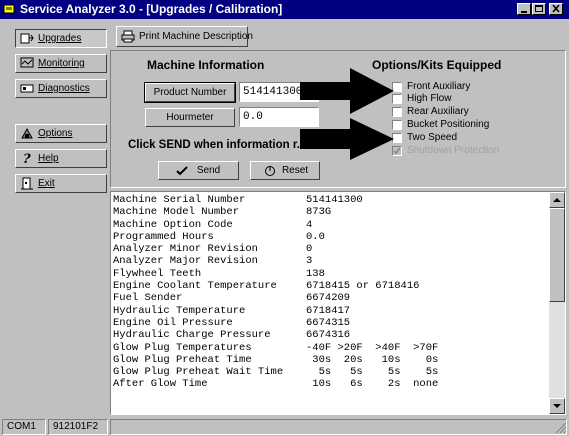  I want to click on output-row-value: 514141300, so click(334, 200).